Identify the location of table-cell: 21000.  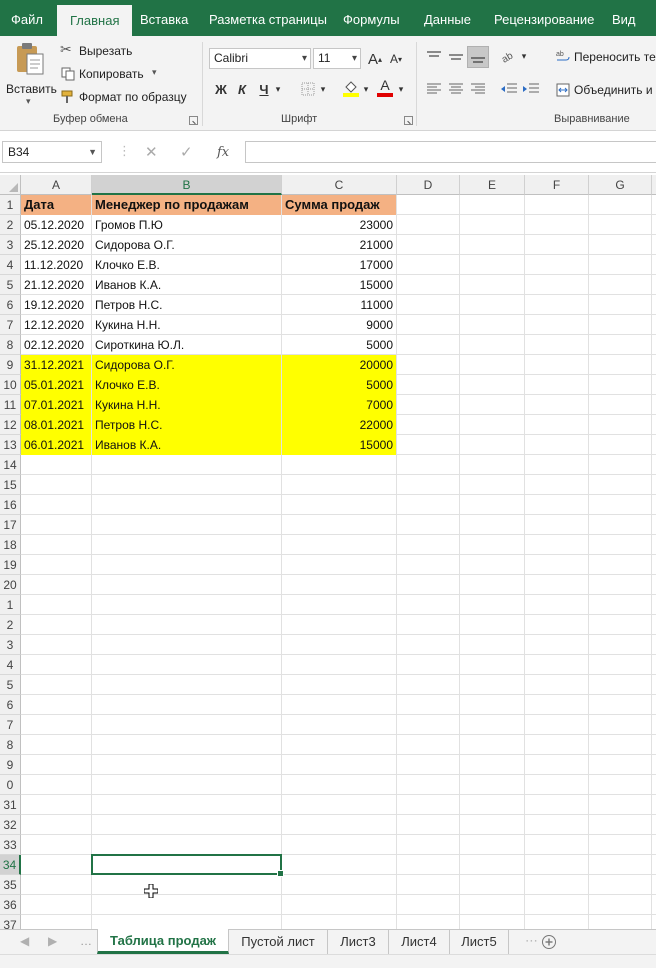
(339, 245).